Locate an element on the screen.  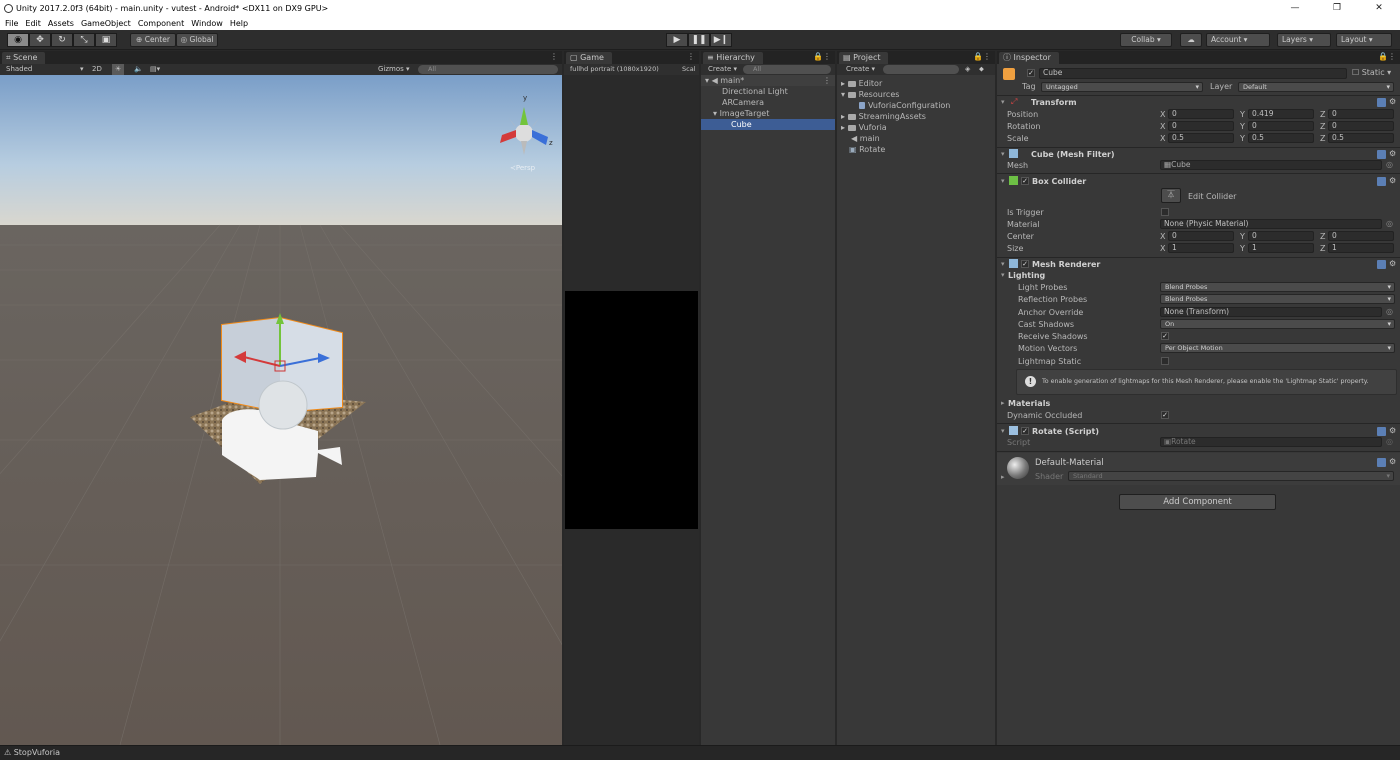
rotation-z-field: 0 is located at coordinates (1361, 126).